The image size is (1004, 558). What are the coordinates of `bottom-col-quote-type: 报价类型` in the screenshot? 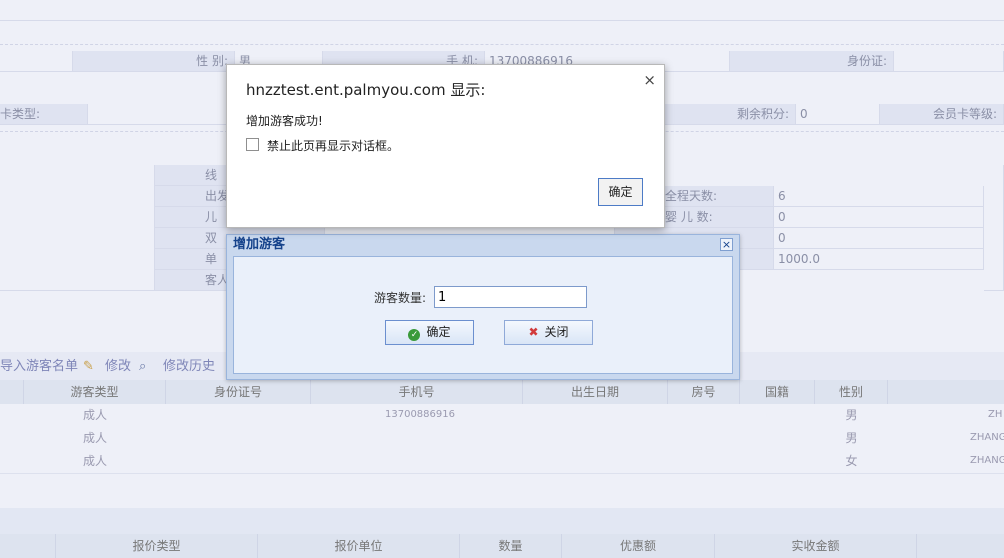 It's located at (157, 546).